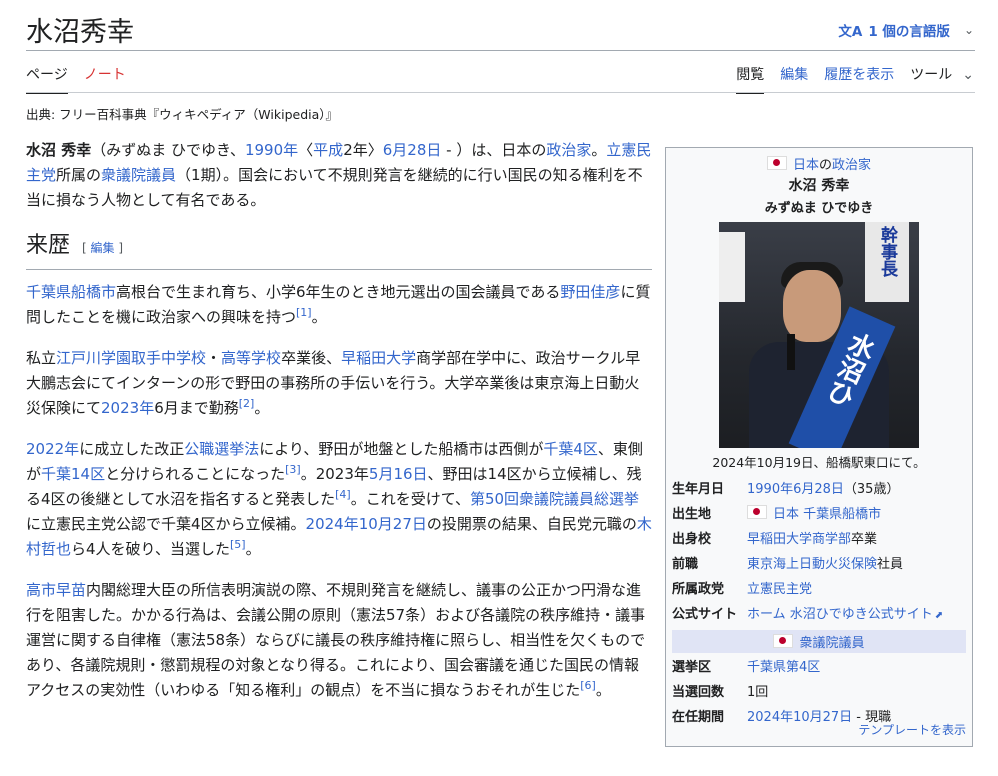 Image resolution: width=998 pixels, height=776 pixels. What do you see at coordinates (311, 358) in the screenshot?
I see `text: 卒業後、` at bounding box center [311, 358].